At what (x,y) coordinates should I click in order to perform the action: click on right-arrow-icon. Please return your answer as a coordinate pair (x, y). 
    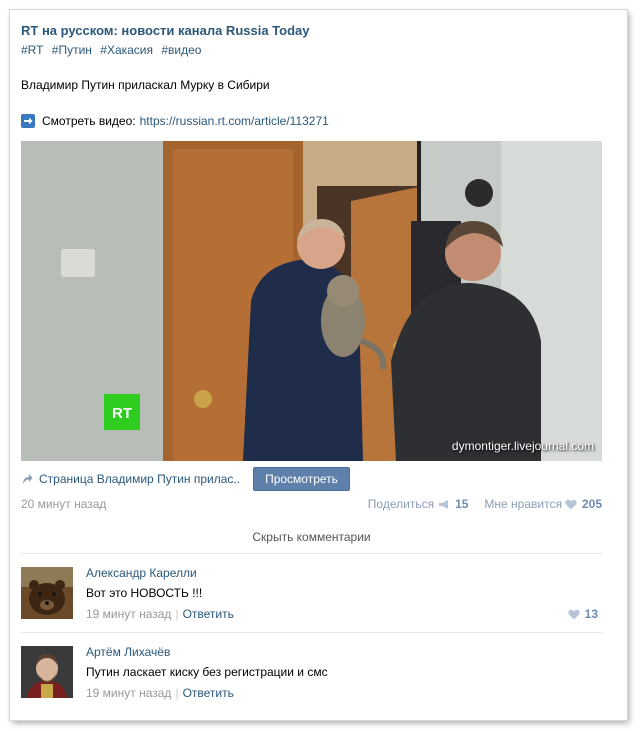
    Looking at the image, I should click on (28, 121).